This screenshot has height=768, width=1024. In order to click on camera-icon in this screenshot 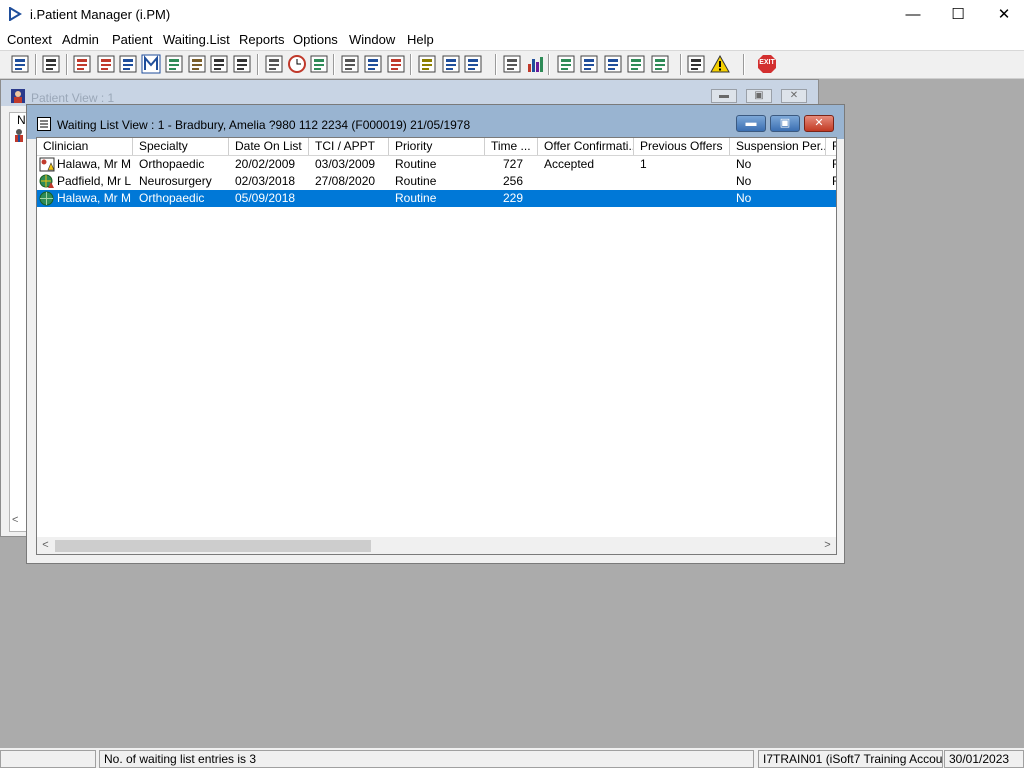, I will do `click(242, 64)`.